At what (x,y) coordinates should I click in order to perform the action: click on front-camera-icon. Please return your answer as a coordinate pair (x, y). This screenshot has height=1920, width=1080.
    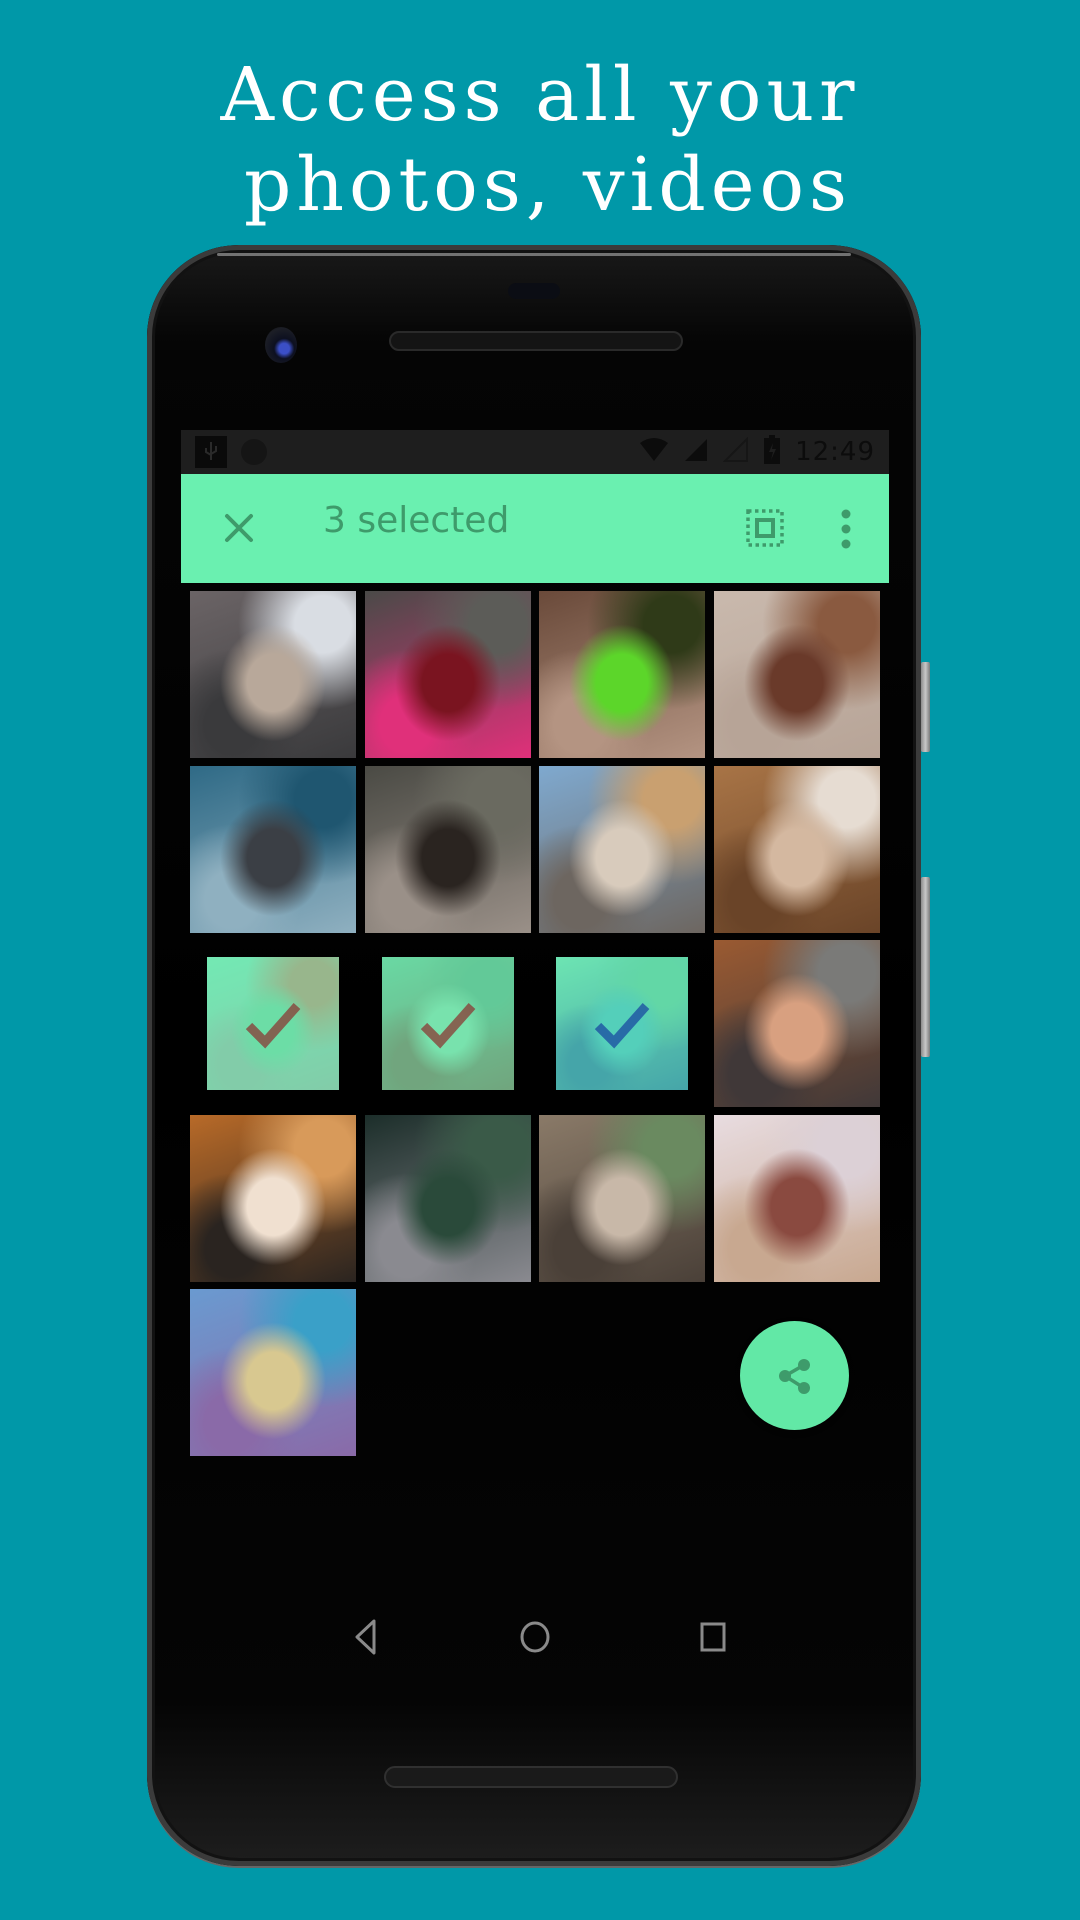
    Looking at the image, I should click on (281, 345).